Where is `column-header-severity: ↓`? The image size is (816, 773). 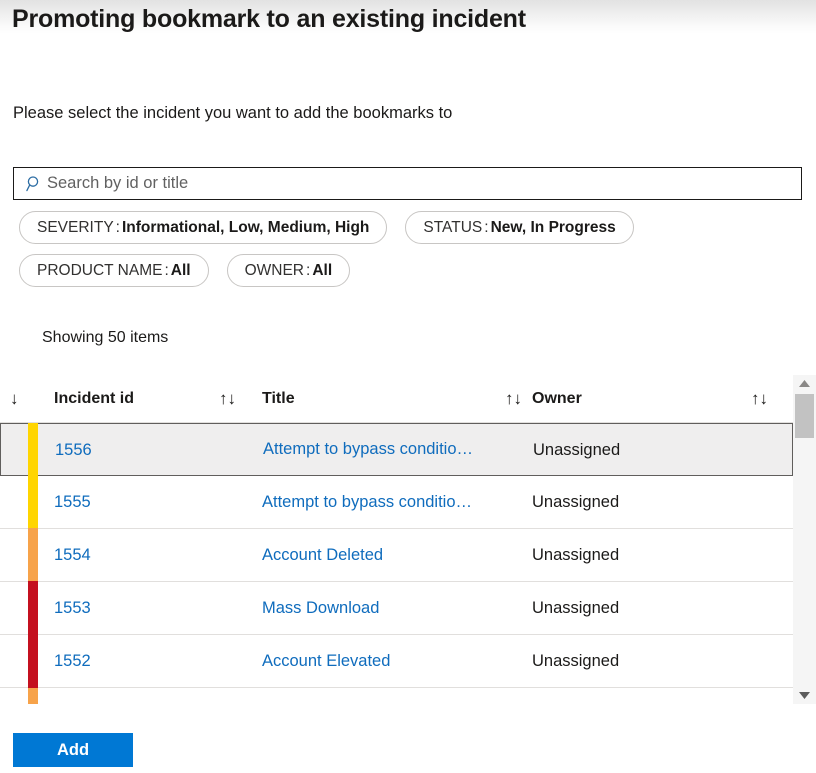 column-header-severity: ↓ is located at coordinates (32, 398).